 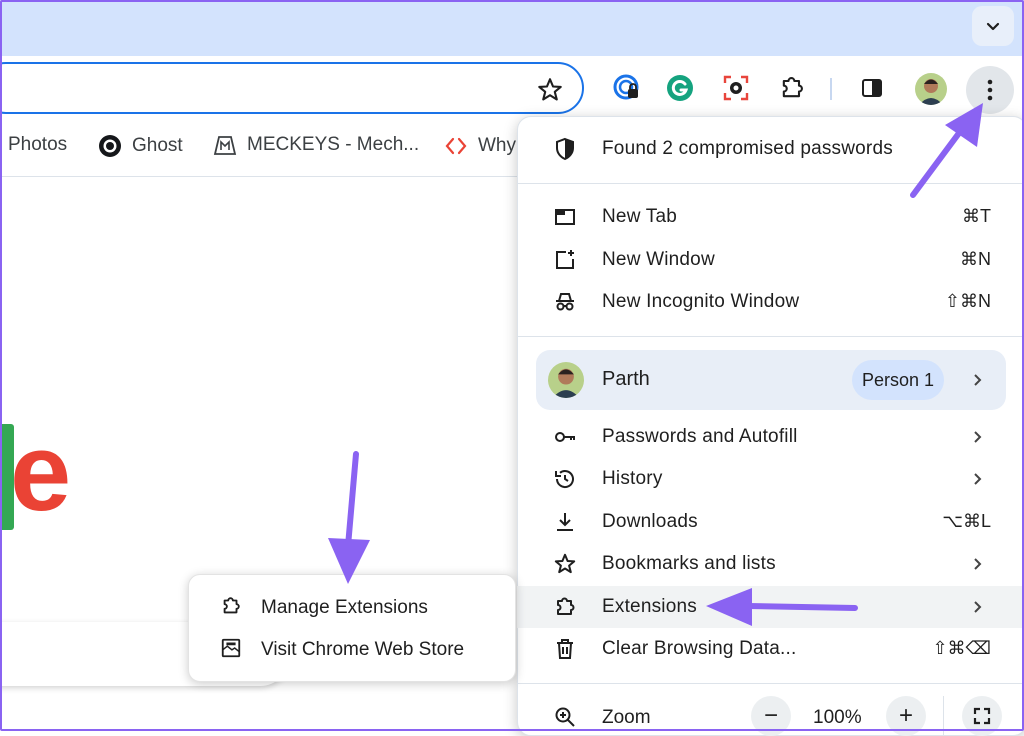 I want to click on submenu-item-visit-web-store: Visit Chrome Web Store, so click(x=352, y=649).